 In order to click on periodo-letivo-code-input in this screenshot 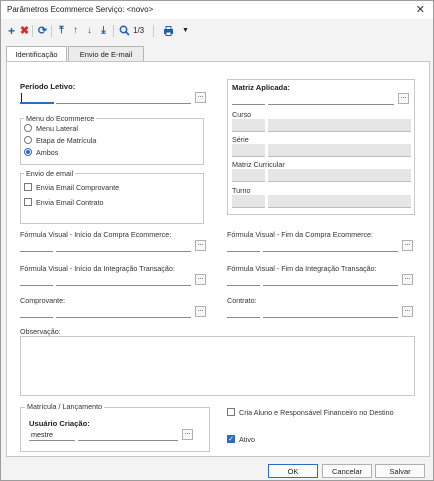, I will do `click(37, 97)`.